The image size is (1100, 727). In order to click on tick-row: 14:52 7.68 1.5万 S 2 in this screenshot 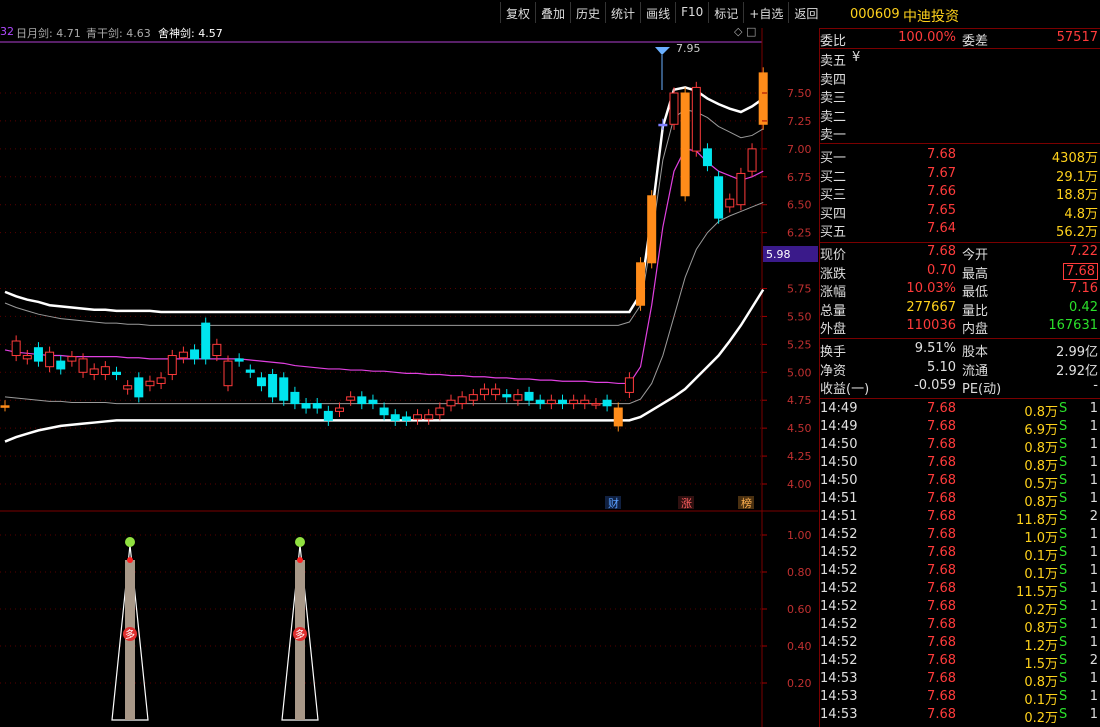, I will do `click(960, 662)`.